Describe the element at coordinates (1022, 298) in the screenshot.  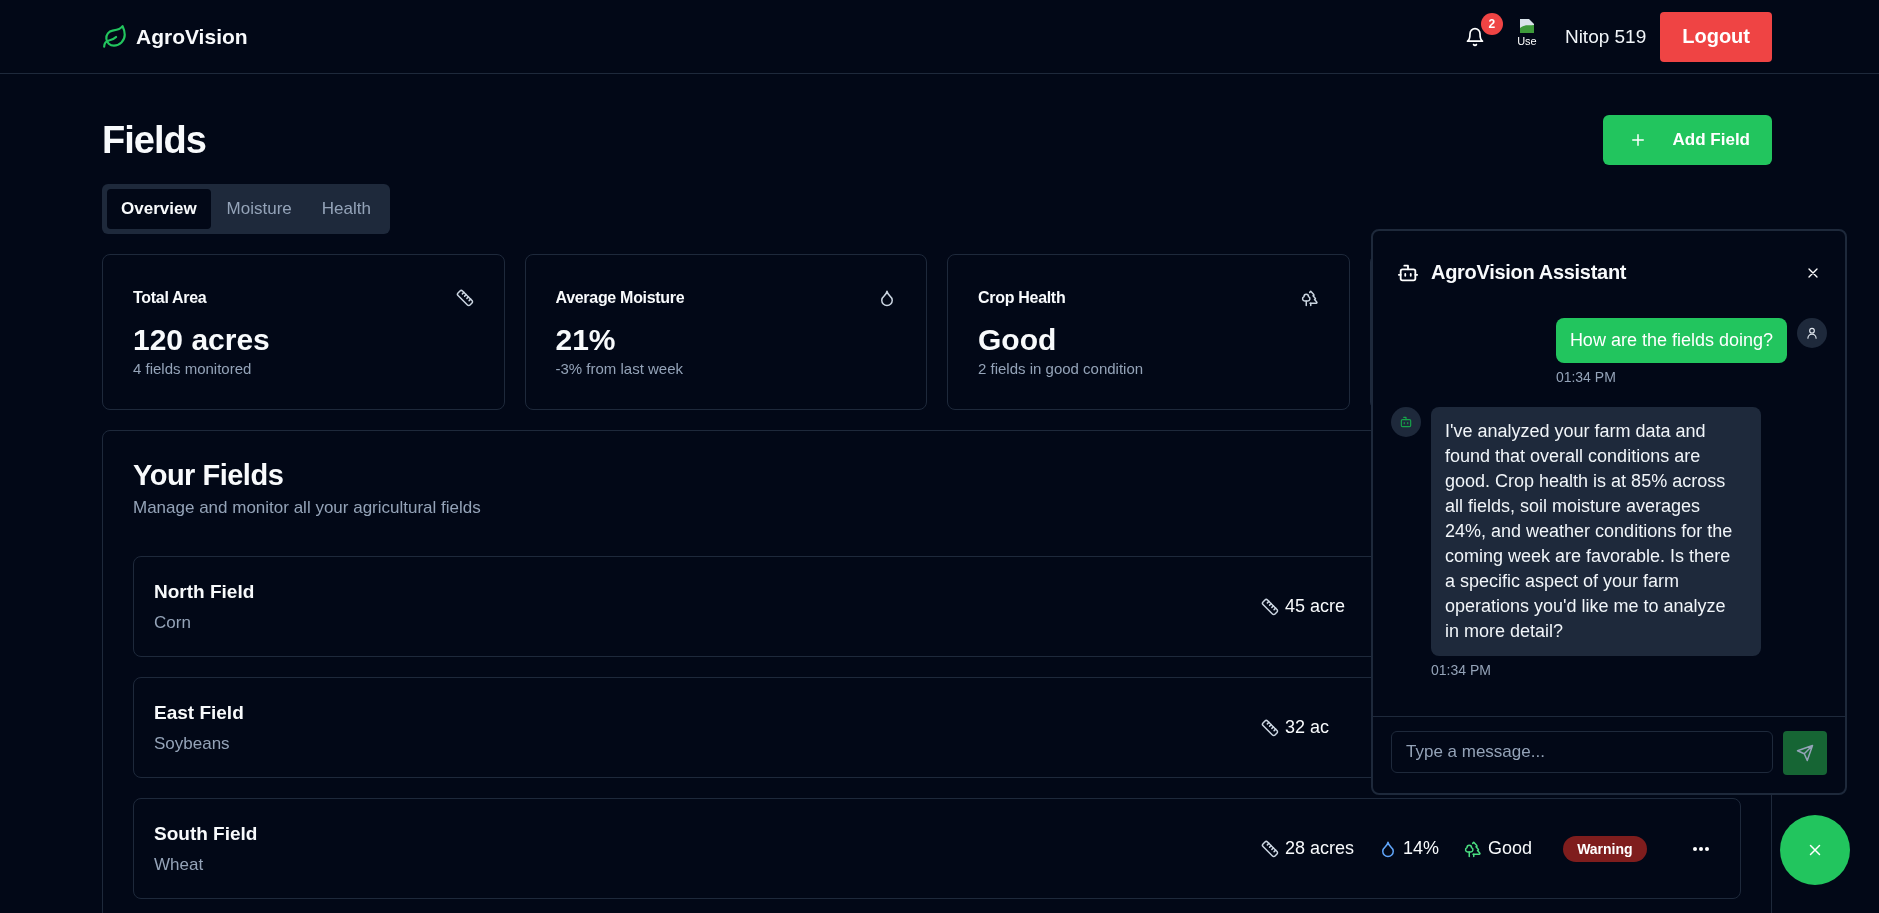
I see `stat-label: Crop Health` at that location.